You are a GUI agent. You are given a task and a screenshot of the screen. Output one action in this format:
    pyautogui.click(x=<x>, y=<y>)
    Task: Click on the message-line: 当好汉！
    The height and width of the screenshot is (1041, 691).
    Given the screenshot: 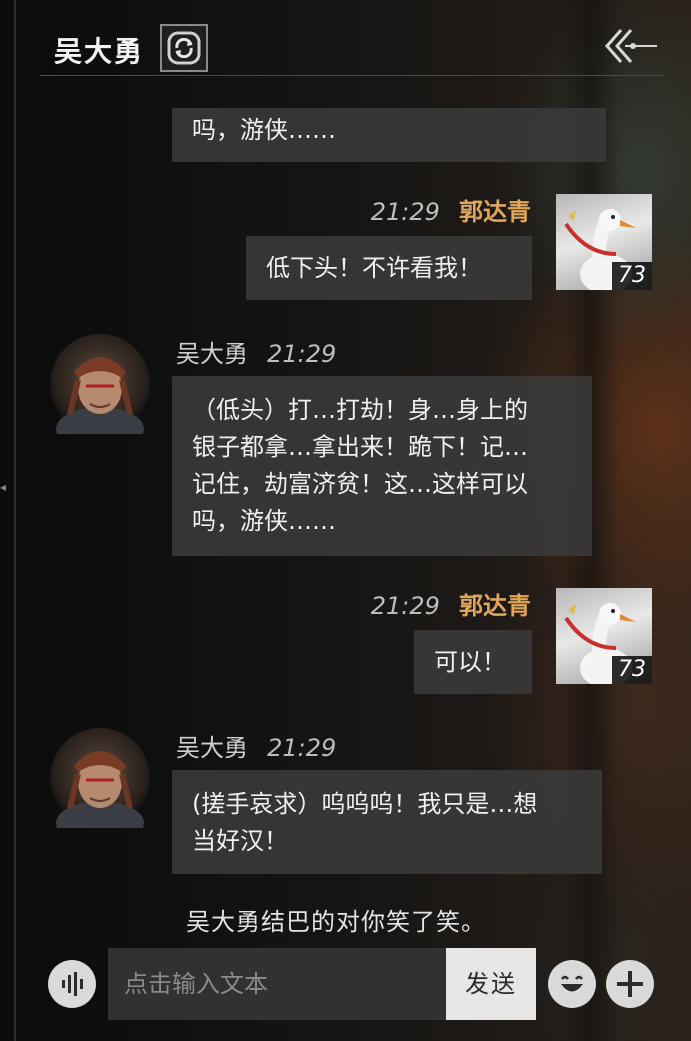 What is the action you would take?
    pyautogui.click(x=240, y=841)
    